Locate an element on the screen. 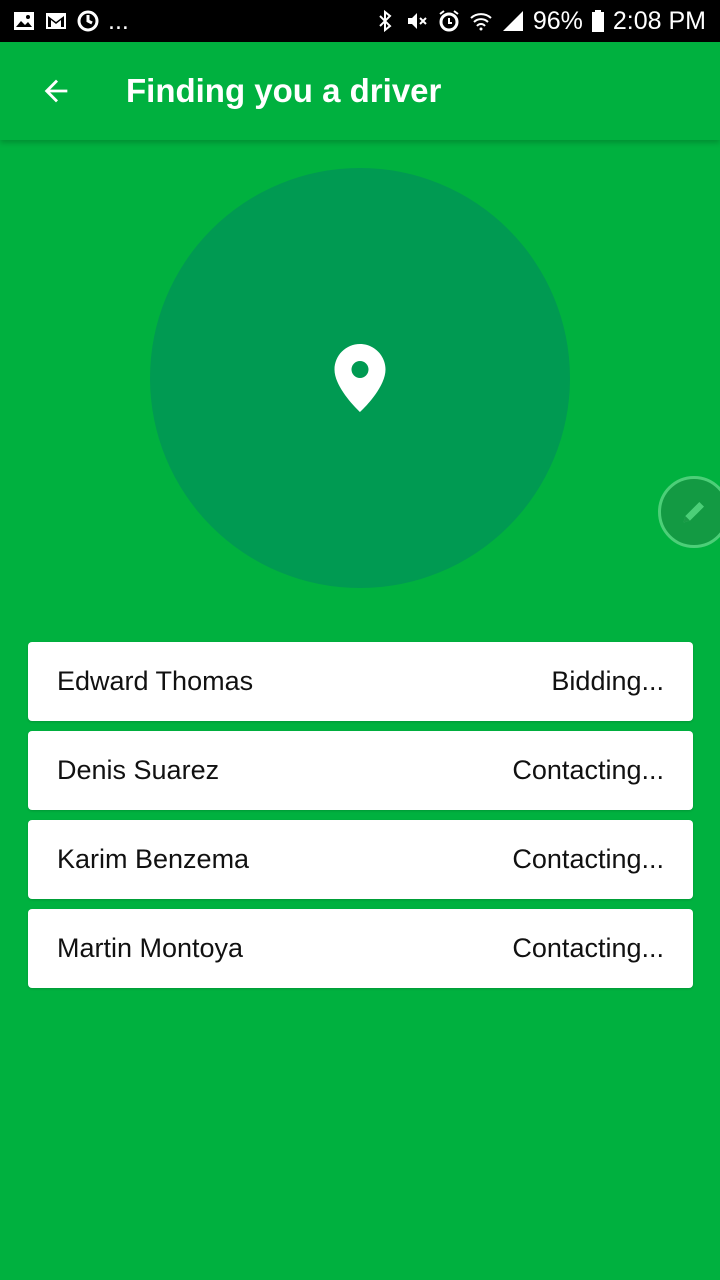 This screenshot has height=1280, width=720. sync-icon is located at coordinates (88, 21).